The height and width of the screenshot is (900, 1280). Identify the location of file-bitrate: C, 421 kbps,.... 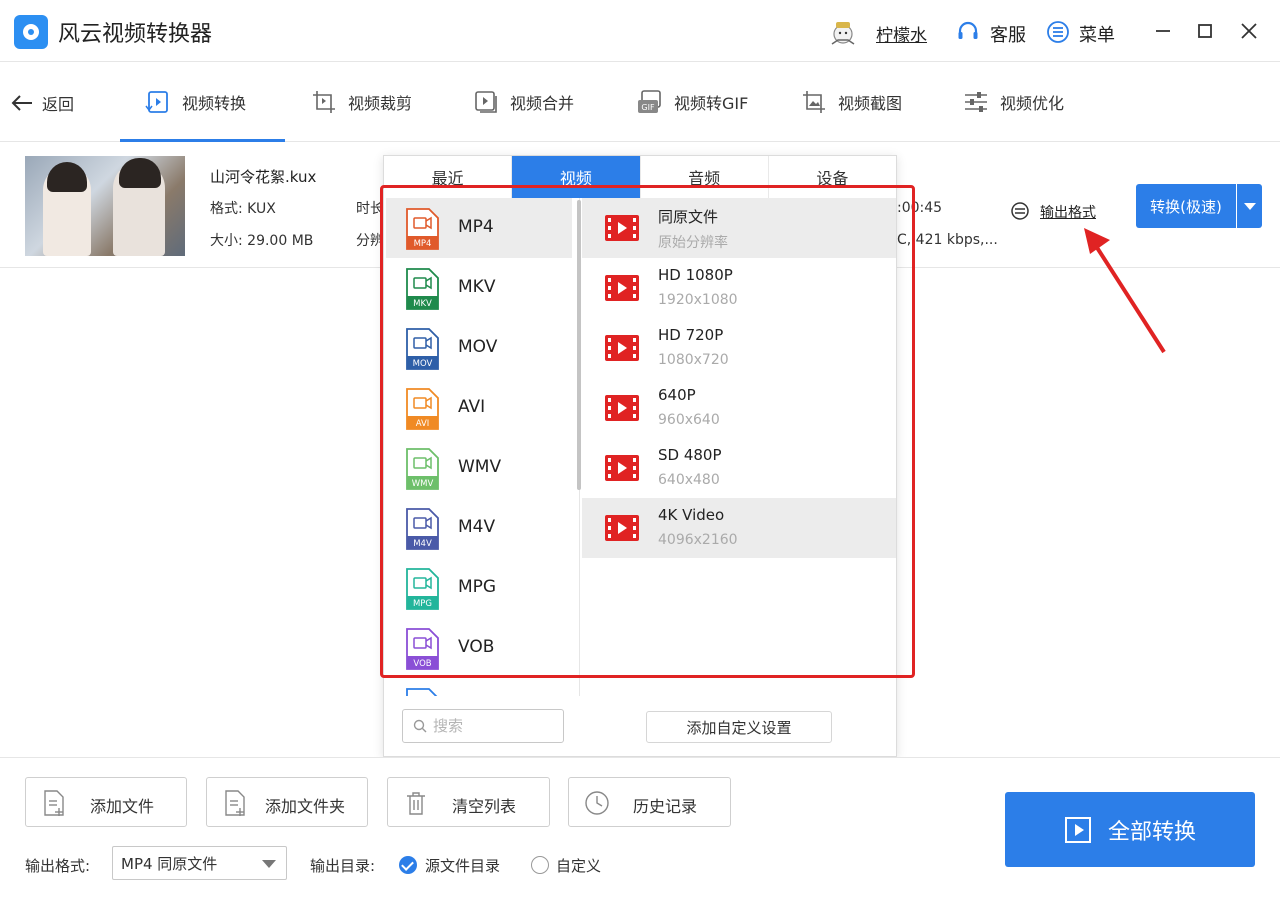
(947, 240).